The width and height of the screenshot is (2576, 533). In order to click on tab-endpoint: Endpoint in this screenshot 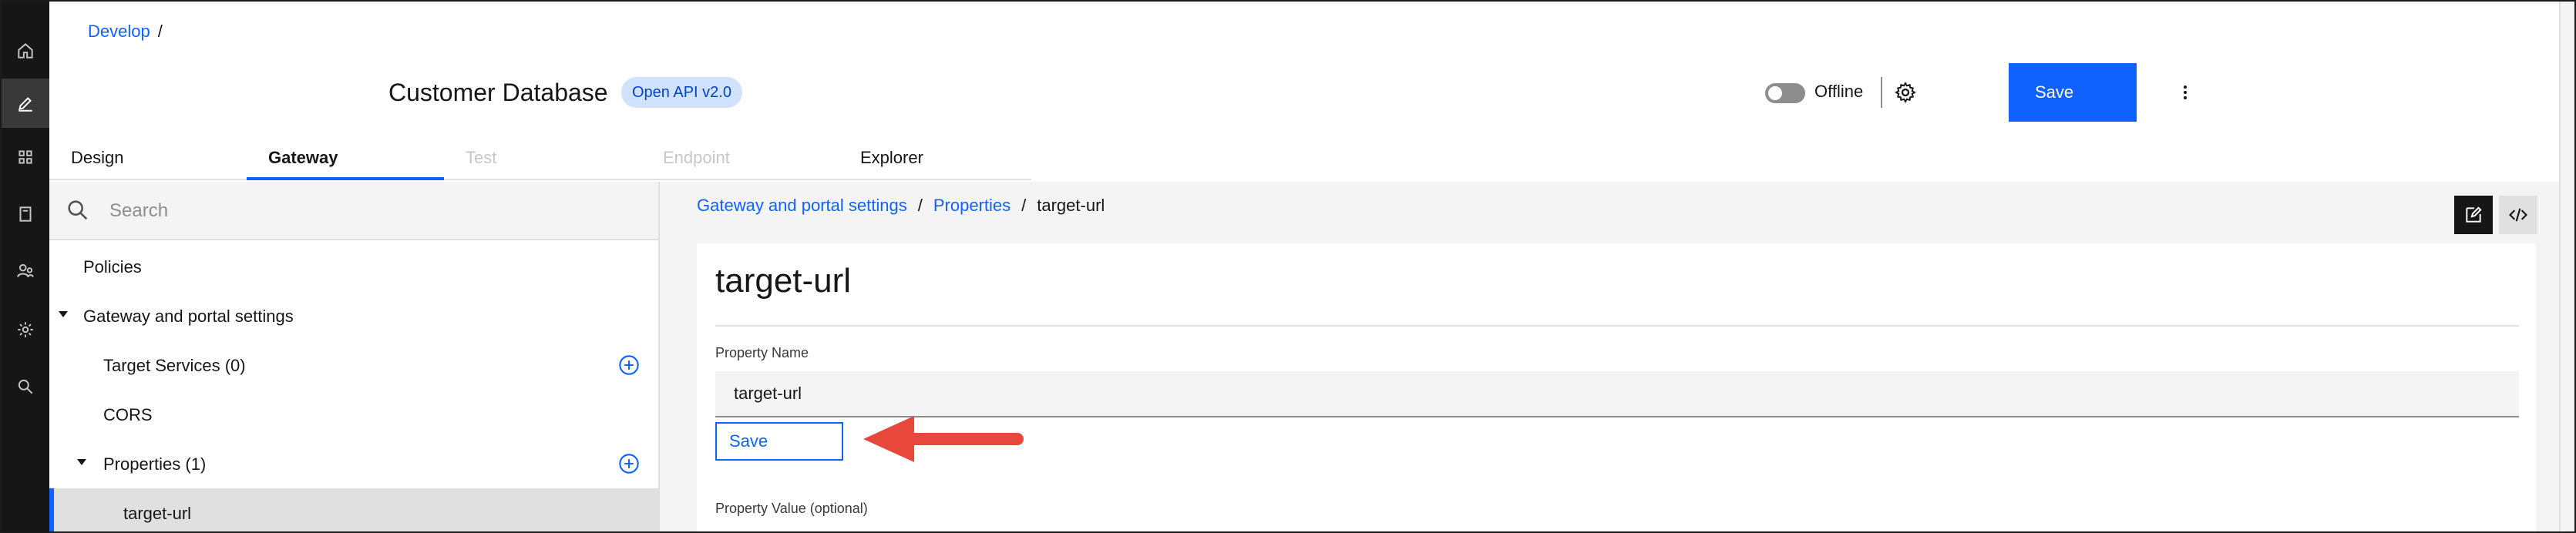, I will do `click(740, 159)`.